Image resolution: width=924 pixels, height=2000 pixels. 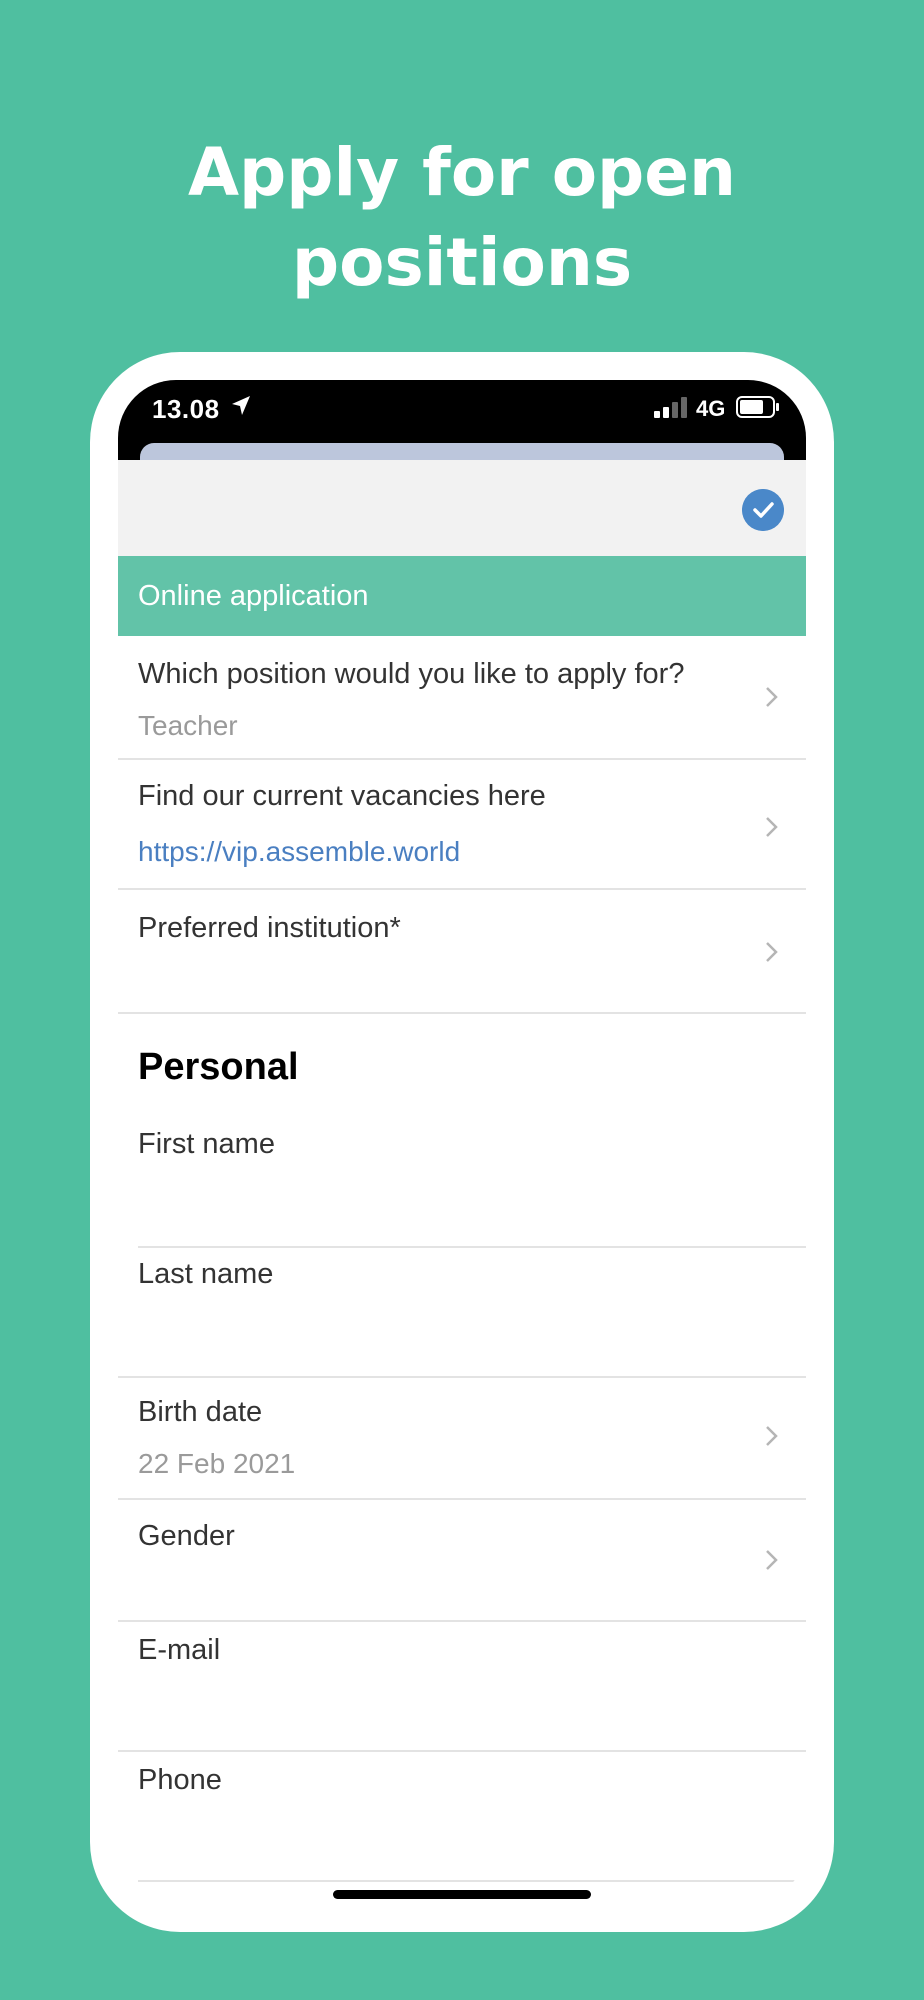 What do you see at coordinates (342, 796) in the screenshot?
I see `vacancies-label: Find our current vacancies here` at bounding box center [342, 796].